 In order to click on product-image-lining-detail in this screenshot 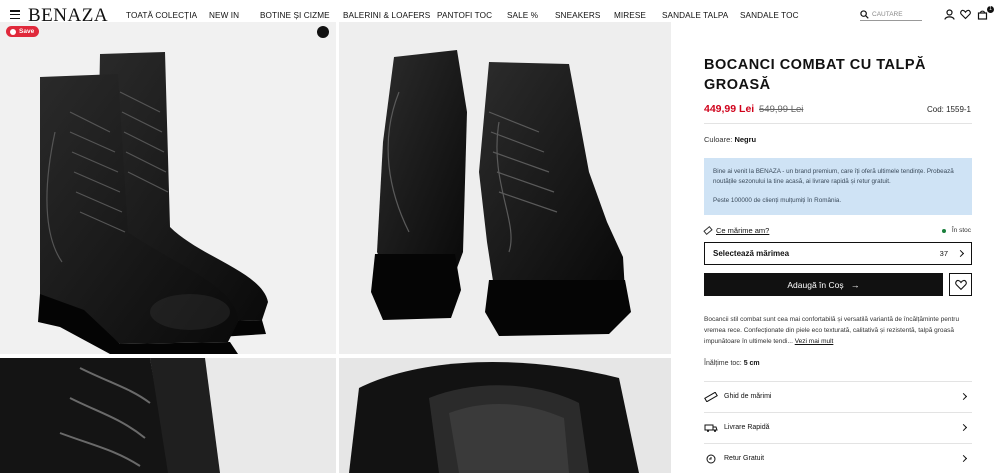, I will do `click(505, 415)`.